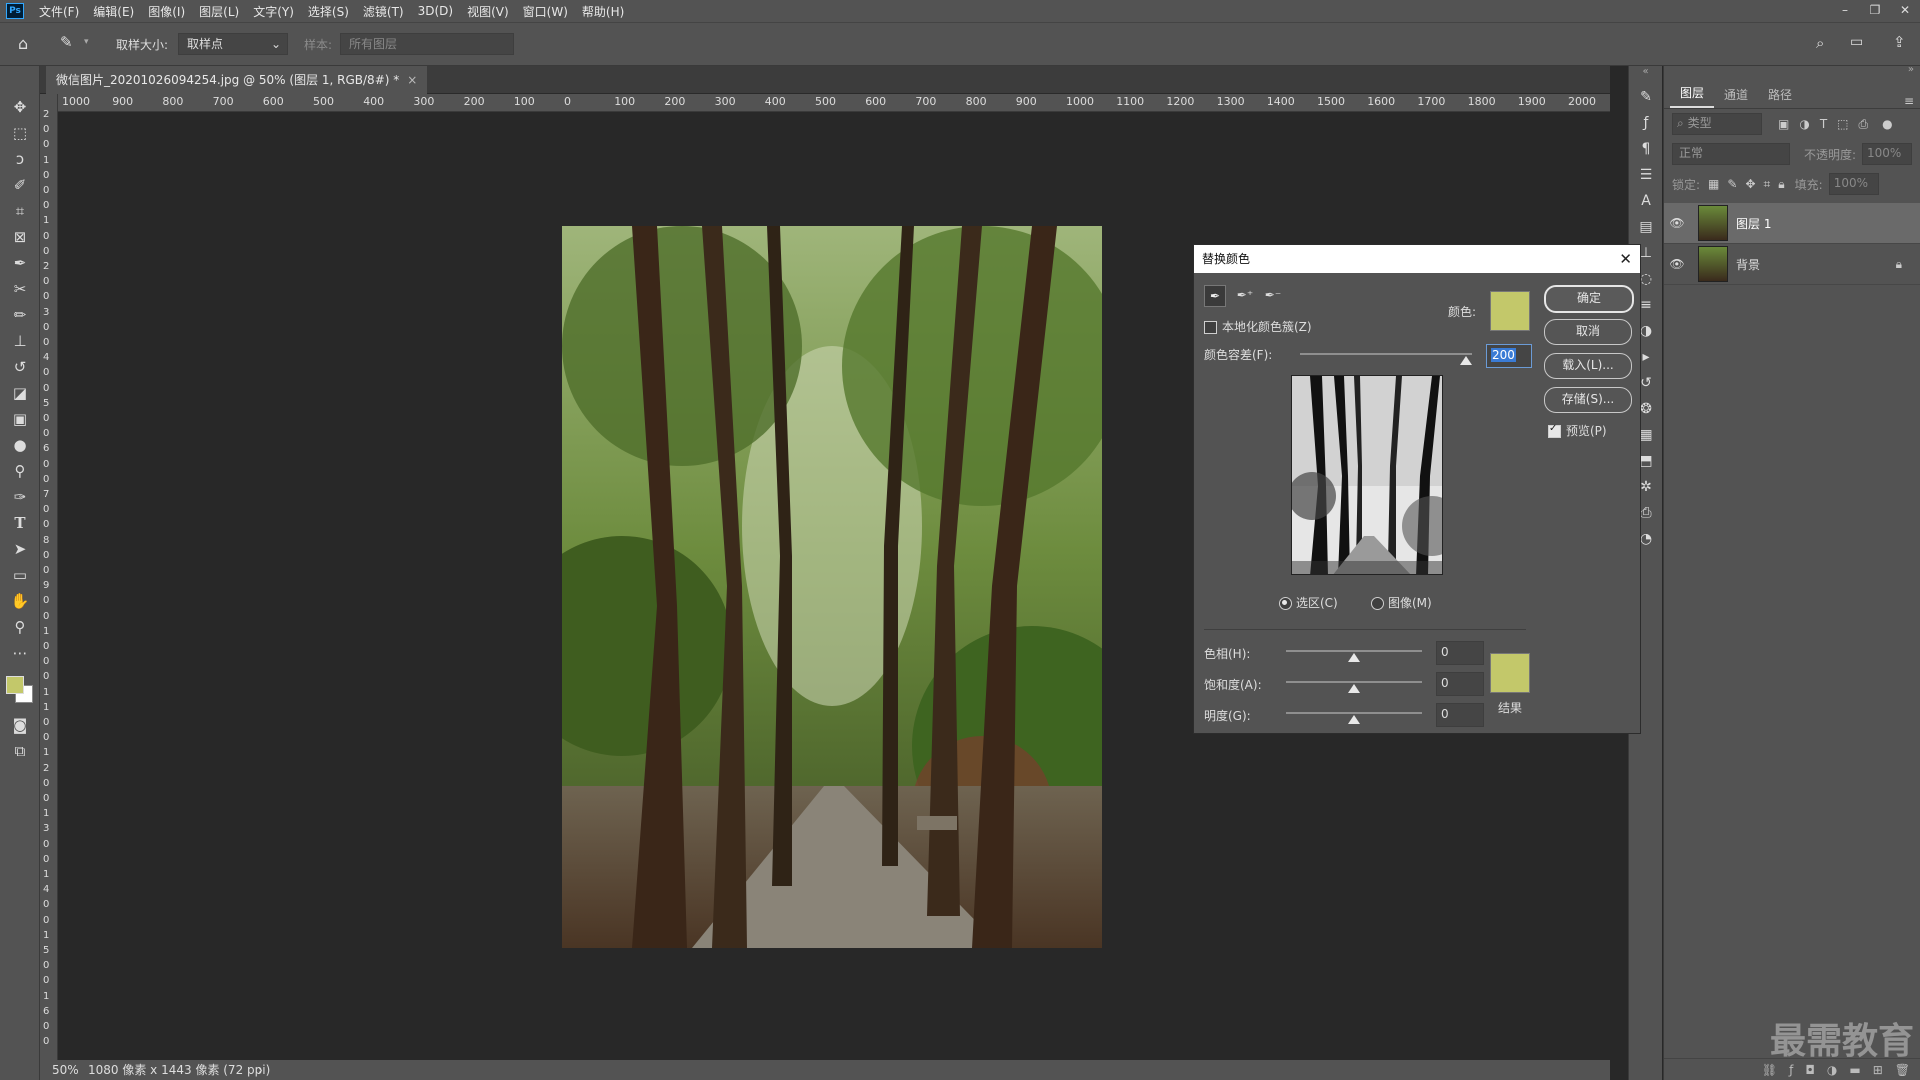 The width and height of the screenshot is (1920, 1080). What do you see at coordinates (1646, 175) in the screenshot?
I see `adjustments-icon: ☰` at bounding box center [1646, 175].